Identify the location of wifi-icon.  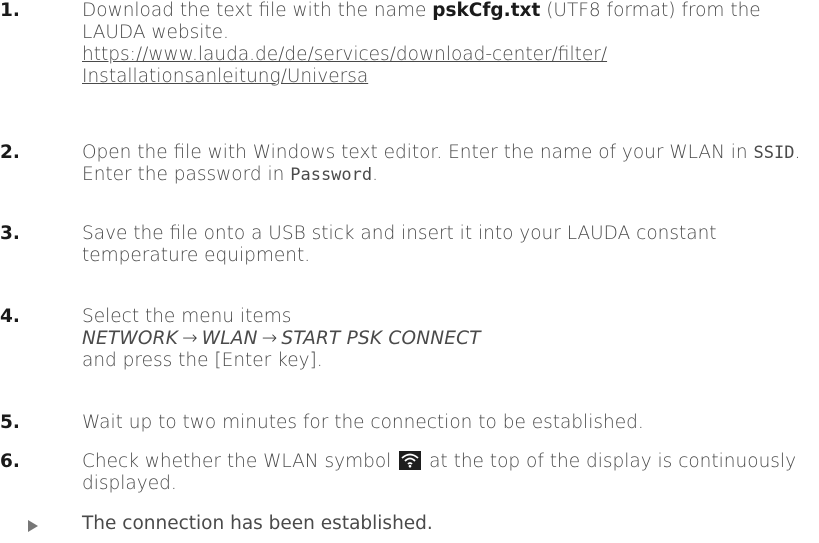
(410, 460).